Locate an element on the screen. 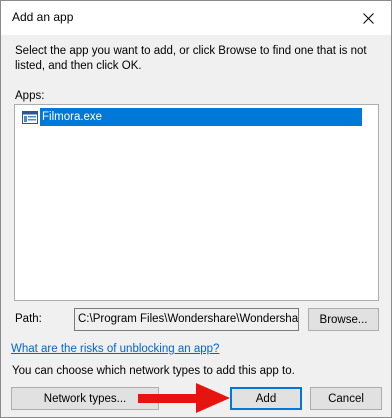  red-arrow-icon is located at coordinates (184, 398).